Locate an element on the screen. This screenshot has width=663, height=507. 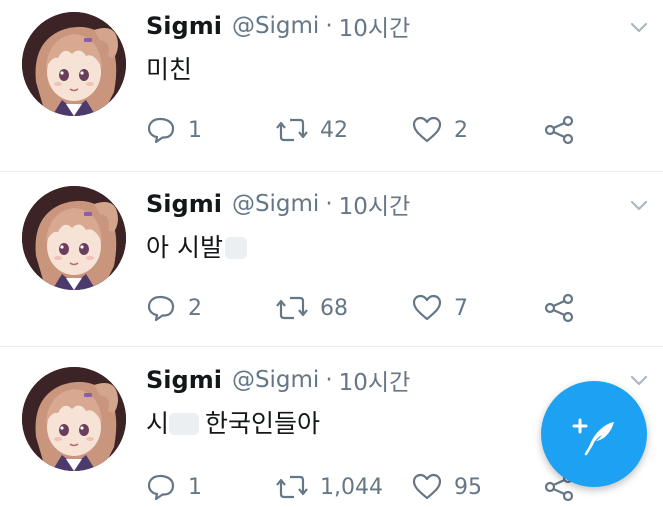
compose-tweet-icon is located at coordinates (593, 437).